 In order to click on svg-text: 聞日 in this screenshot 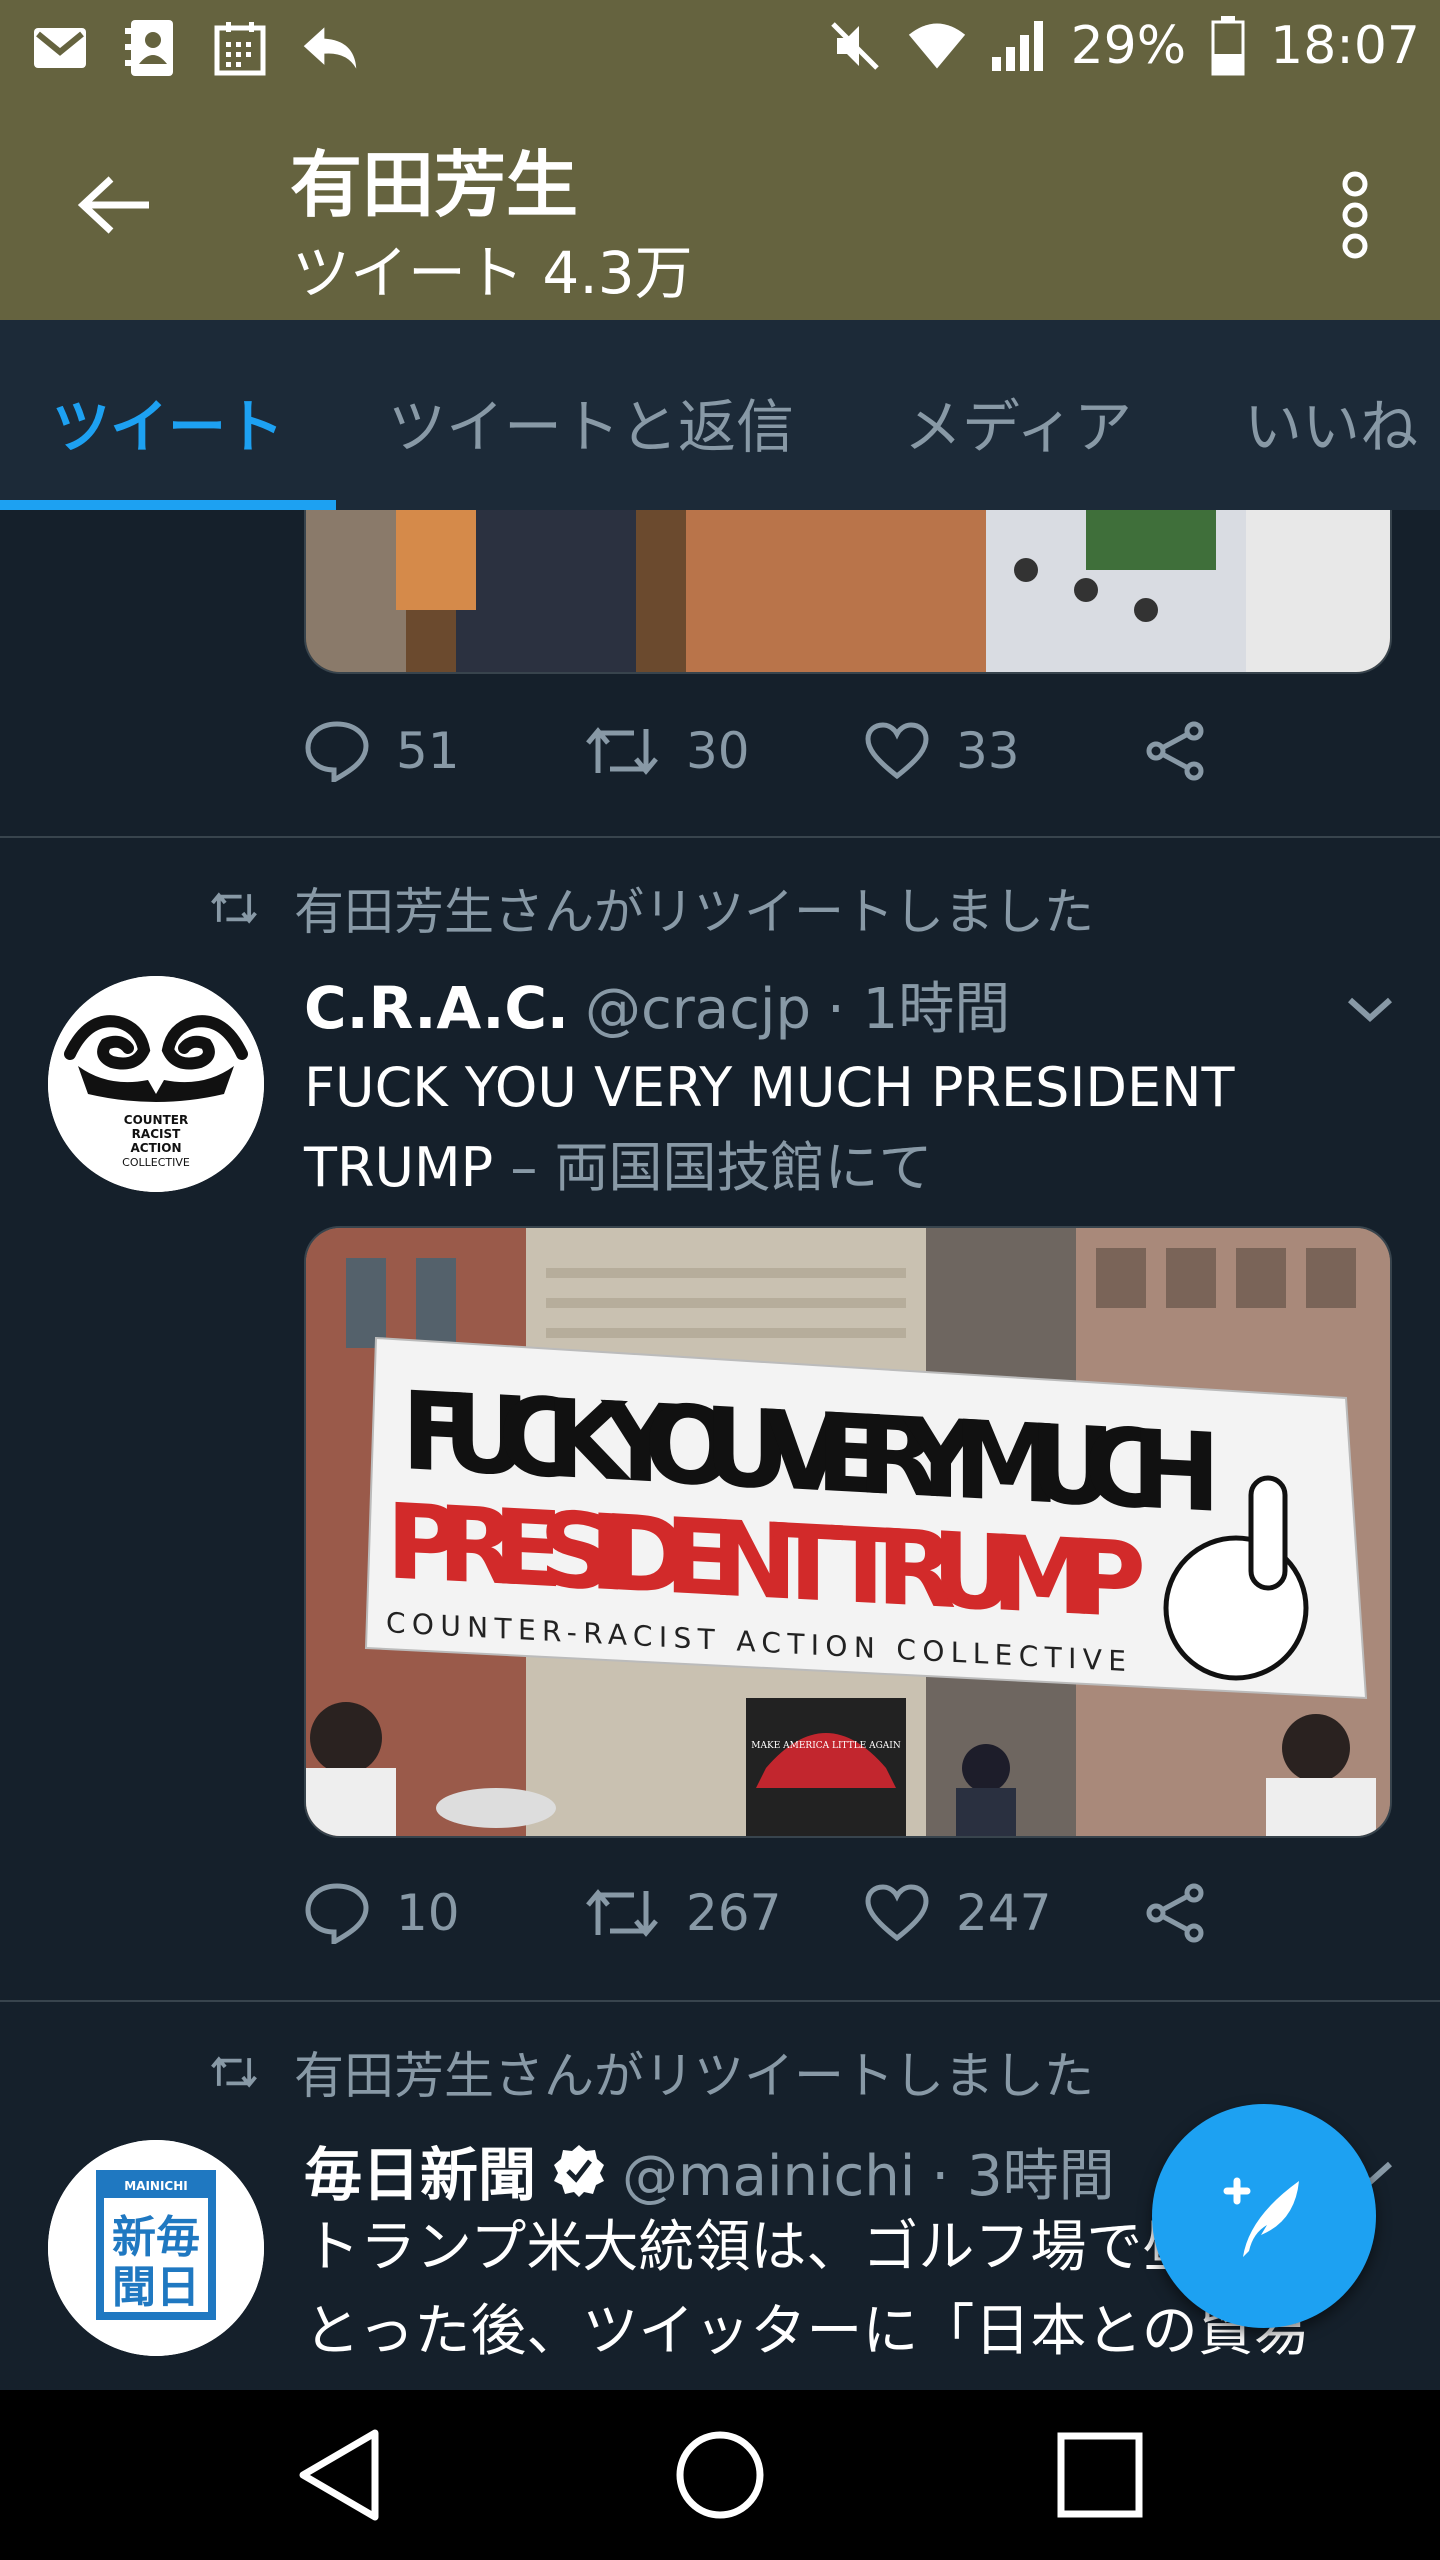, I will do `click(156, 2287)`.